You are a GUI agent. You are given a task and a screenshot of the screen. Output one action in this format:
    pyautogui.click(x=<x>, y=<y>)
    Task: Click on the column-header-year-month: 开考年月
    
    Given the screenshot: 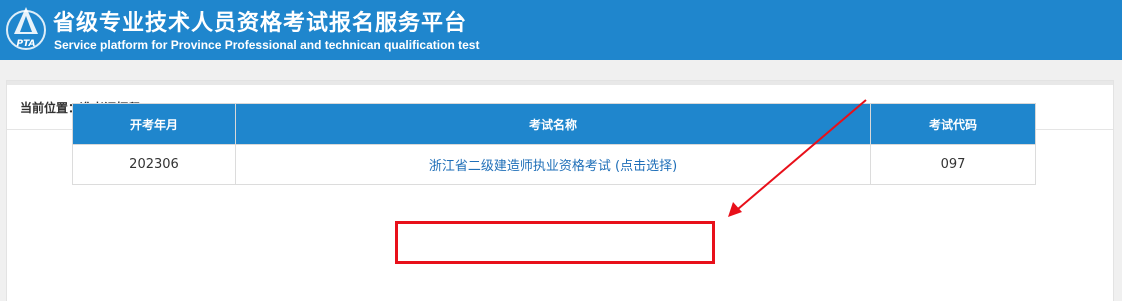 What is the action you would take?
    pyautogui.click(x=154, y=124)
    